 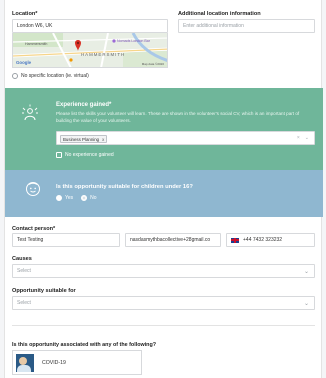 What do you see at coordinates (133, 41) in the screenshot?
I see `map-label-nomads: Nomads London Bar` at bounding box center [133, 41].